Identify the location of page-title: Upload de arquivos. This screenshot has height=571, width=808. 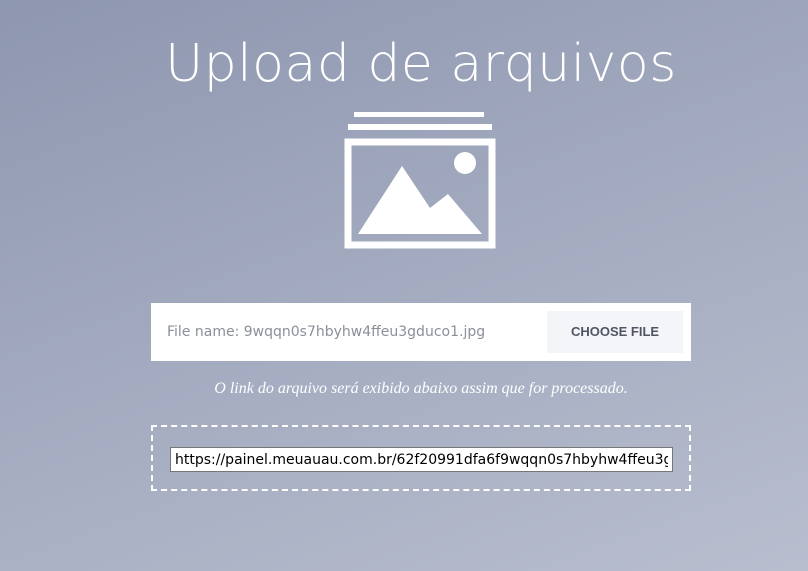
(421, 64).